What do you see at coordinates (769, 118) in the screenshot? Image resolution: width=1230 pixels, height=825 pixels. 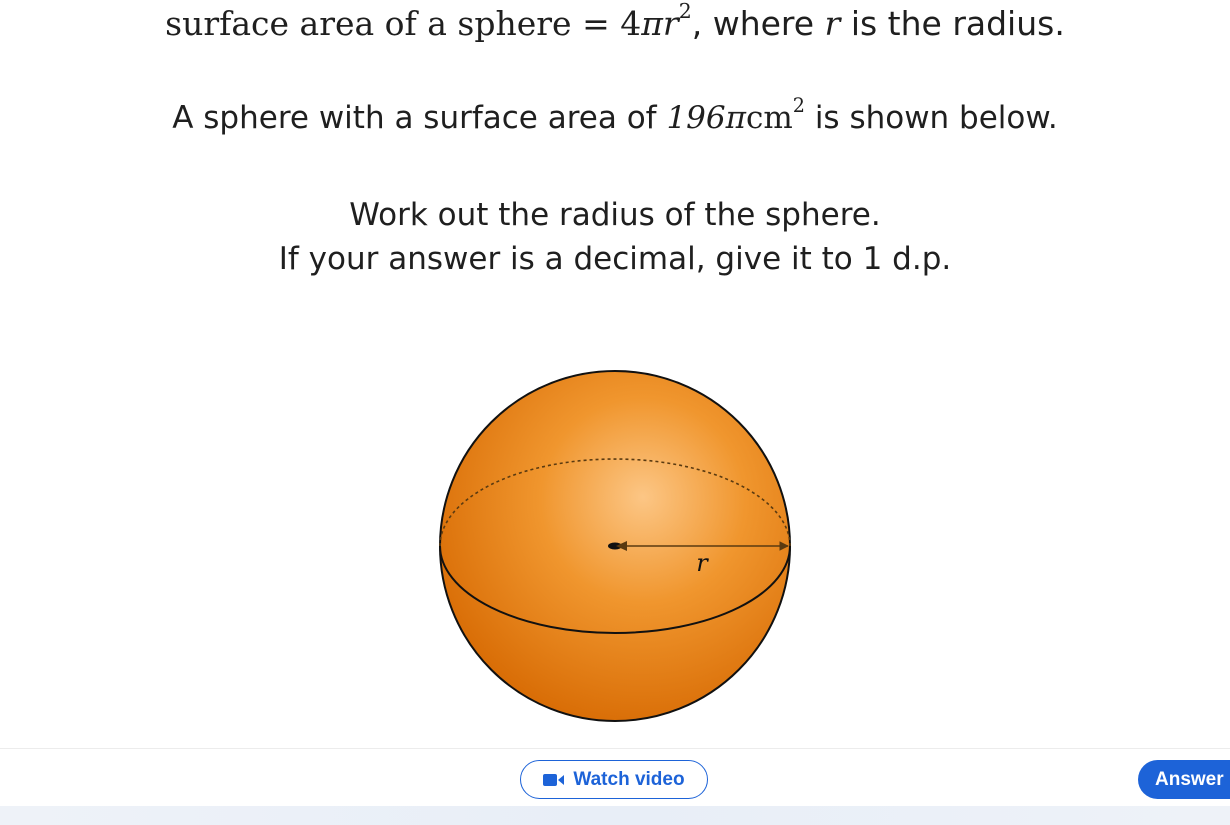 I see `surface-area-unit: cm` at bounding box center [769, 118].